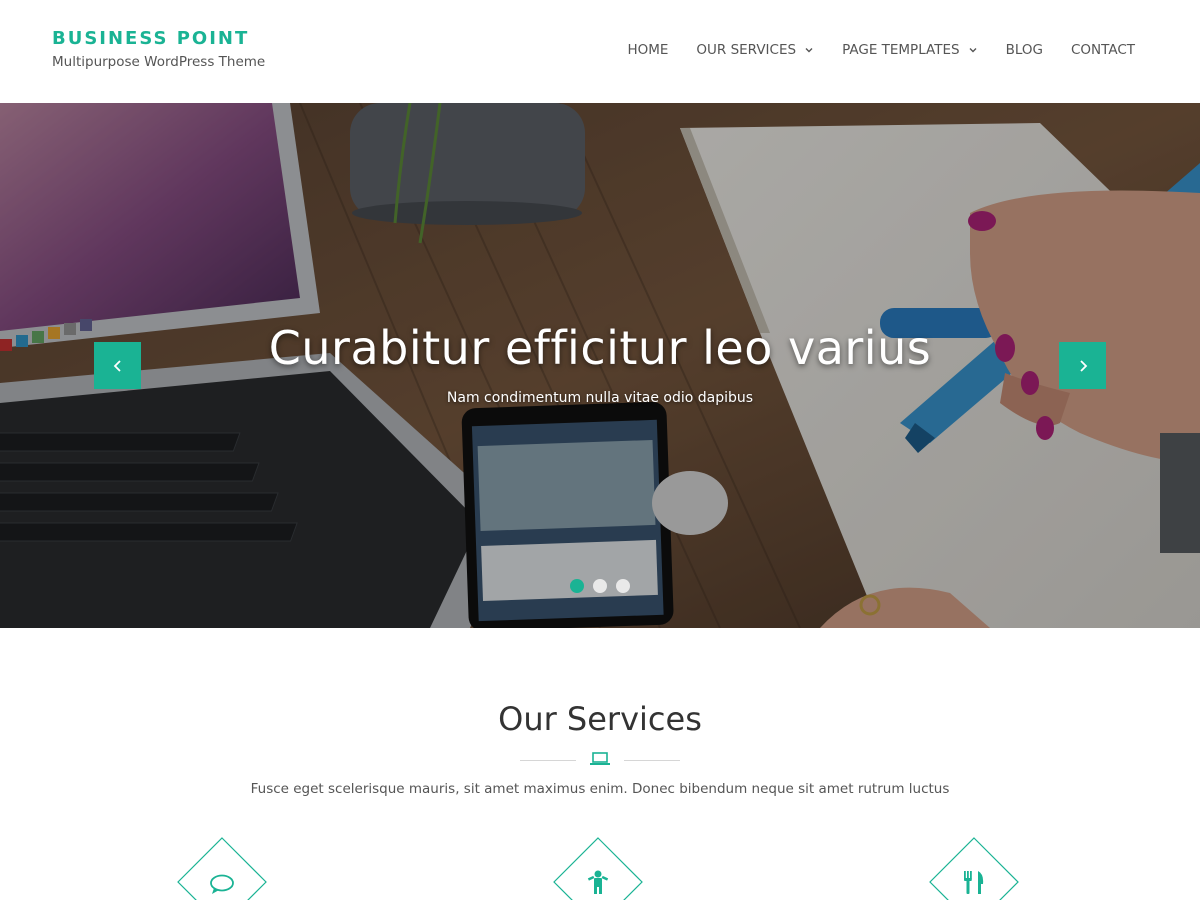 This screenshot has height=900, width=1200. Describe the element at coordinates (974, 868) in the screenshot. I see `service-item-3-icon` at that location.